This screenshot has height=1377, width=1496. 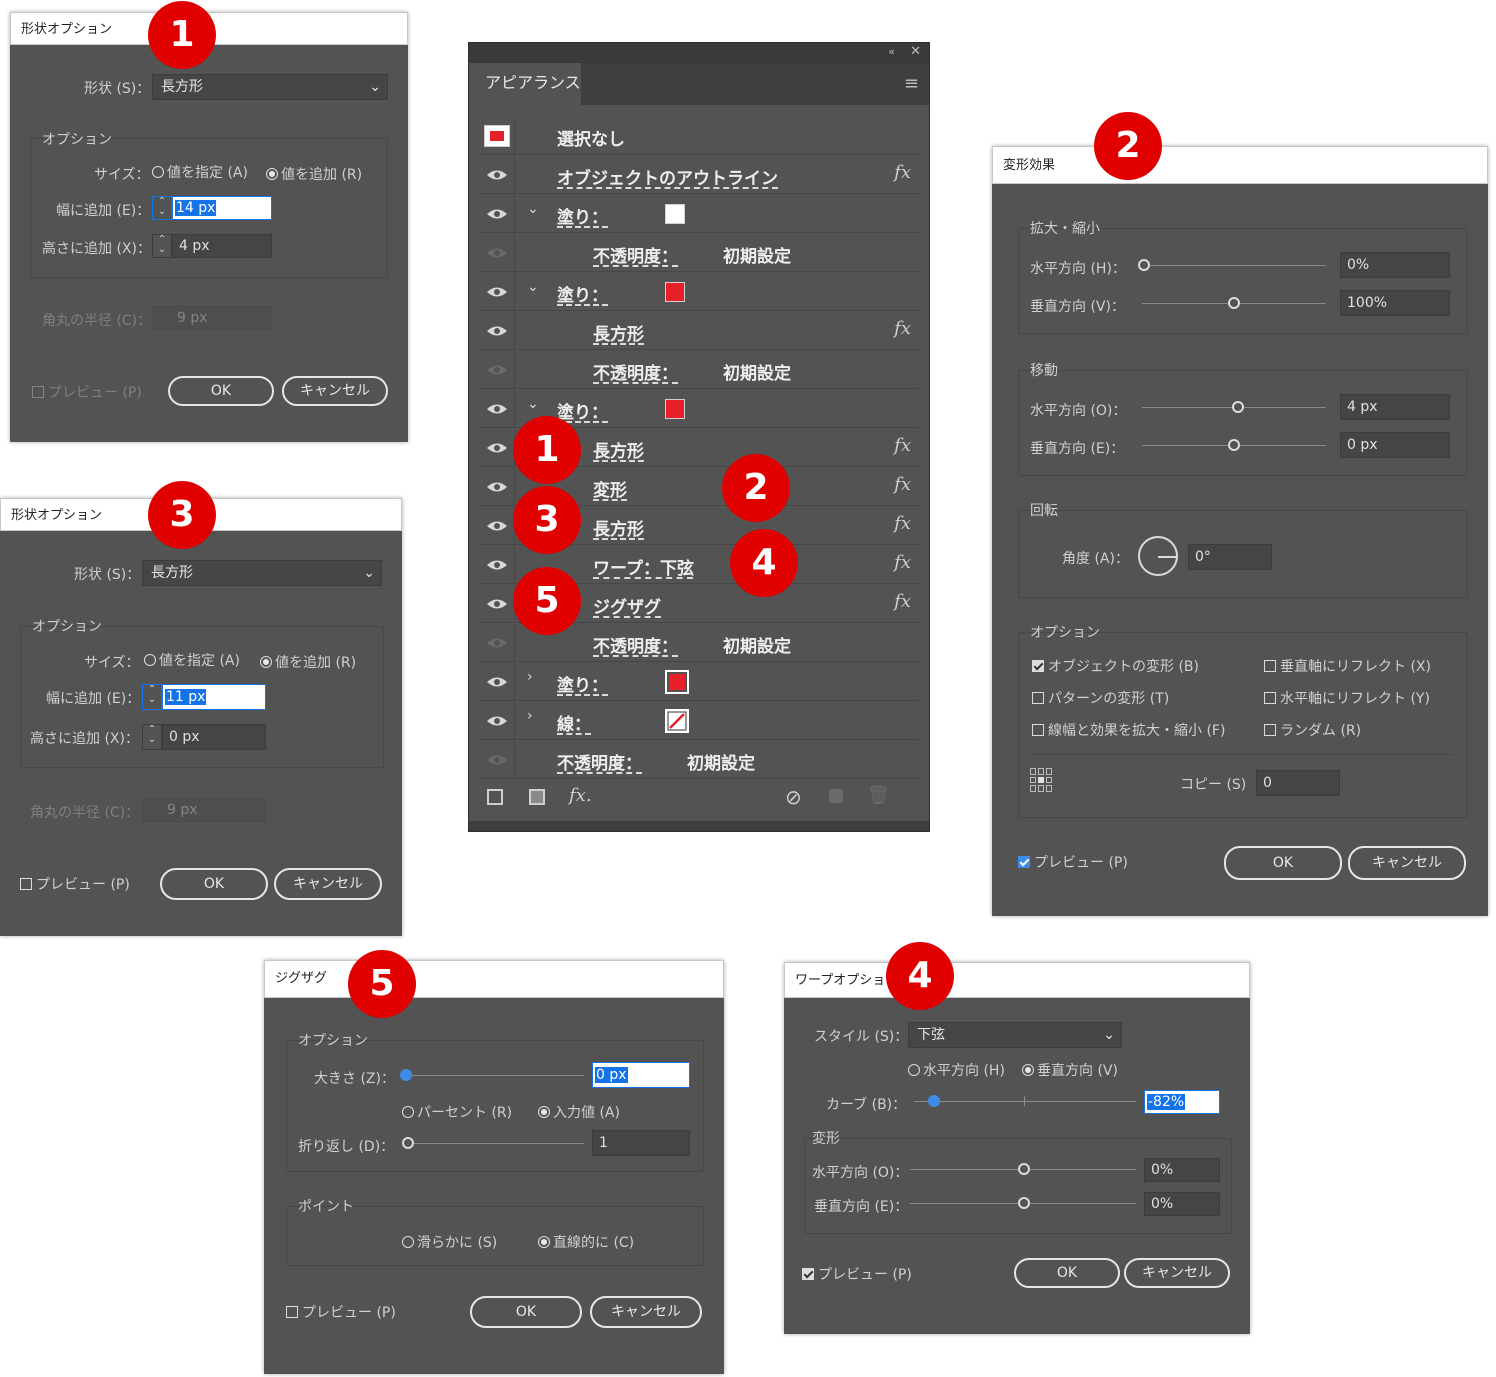 I want to click on appearance-row-label: ジグザグ, so click(x=627, y=605).